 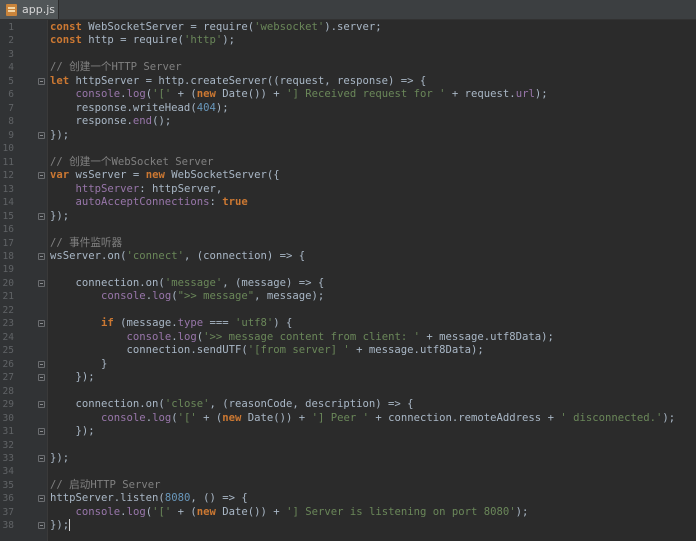 I want to click on code-line: 3, so click(x=348, y=54).